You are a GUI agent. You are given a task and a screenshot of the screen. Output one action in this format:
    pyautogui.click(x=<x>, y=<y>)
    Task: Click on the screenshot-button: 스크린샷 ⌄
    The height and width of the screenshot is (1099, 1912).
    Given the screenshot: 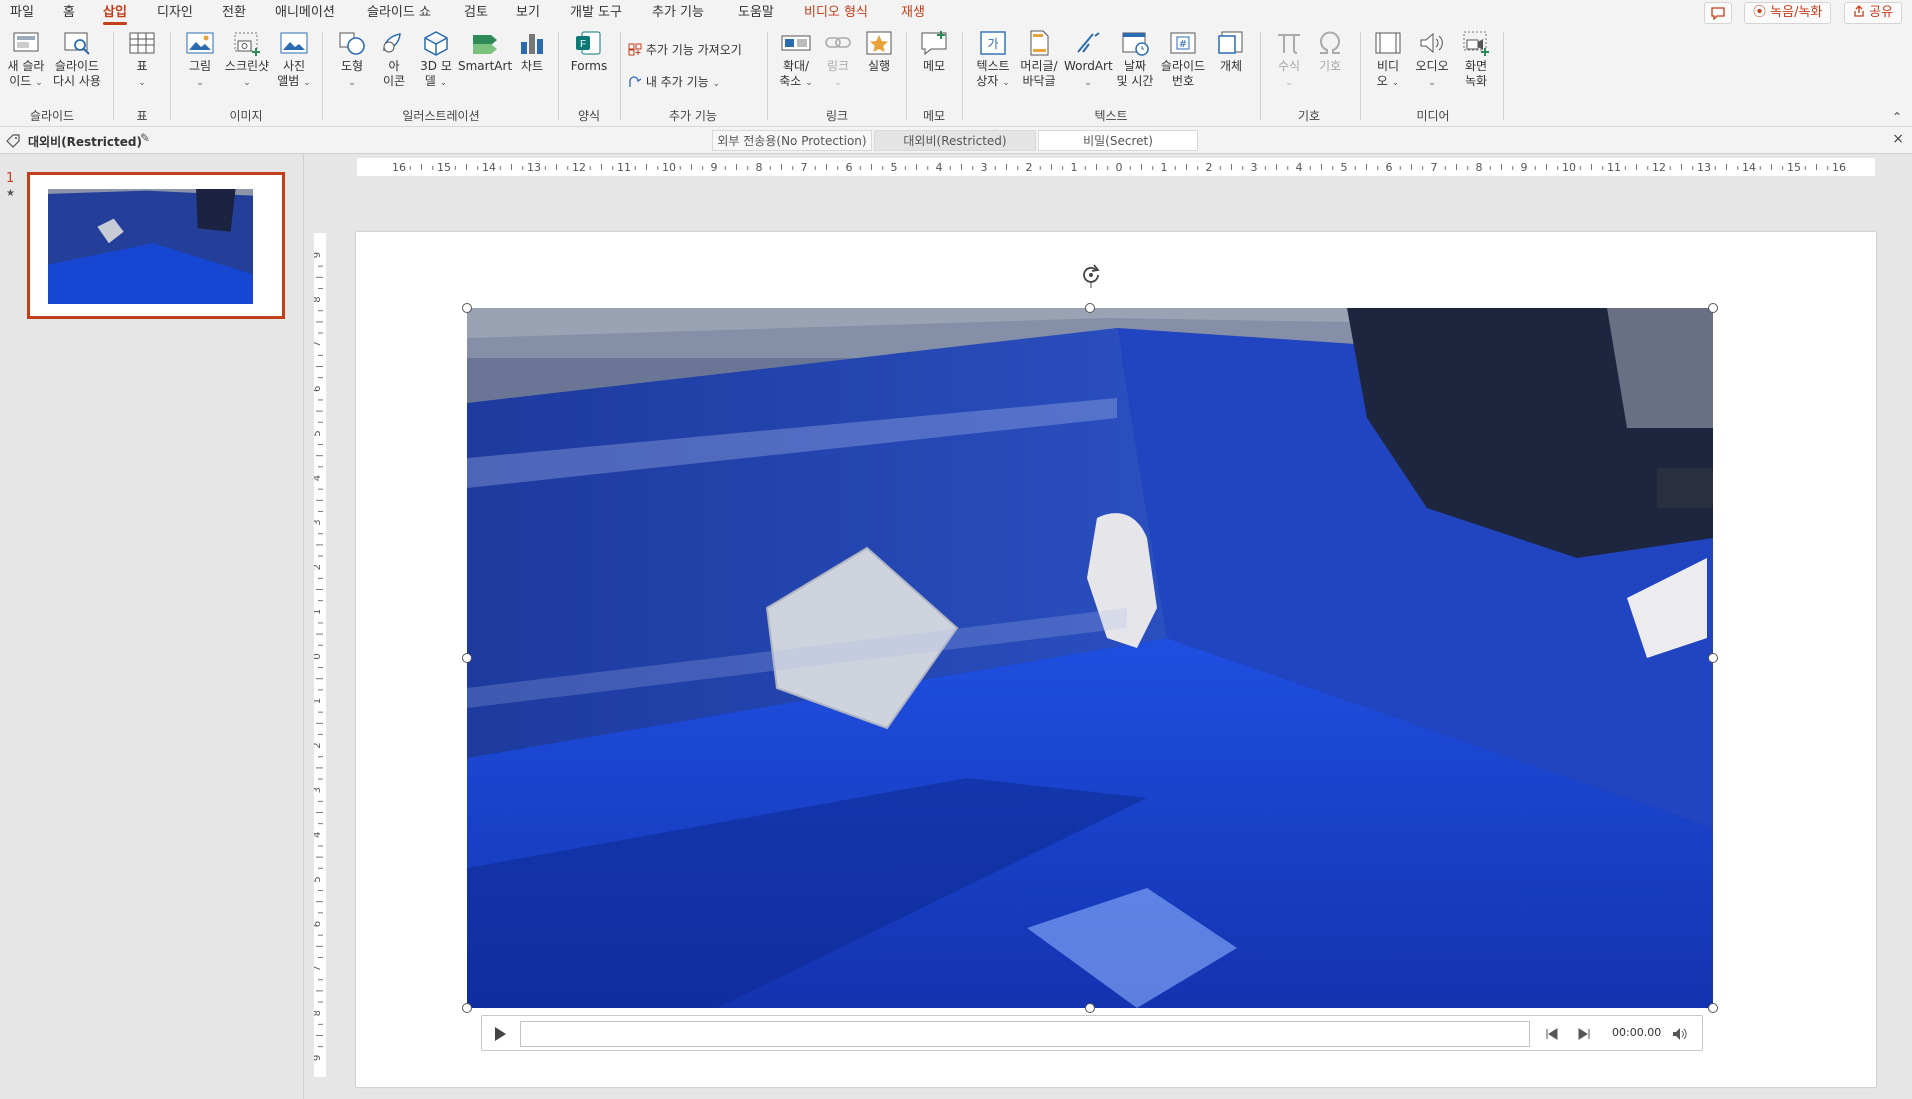 What is the action you would take?
    pyautogui.click(x=247, y=60)
    